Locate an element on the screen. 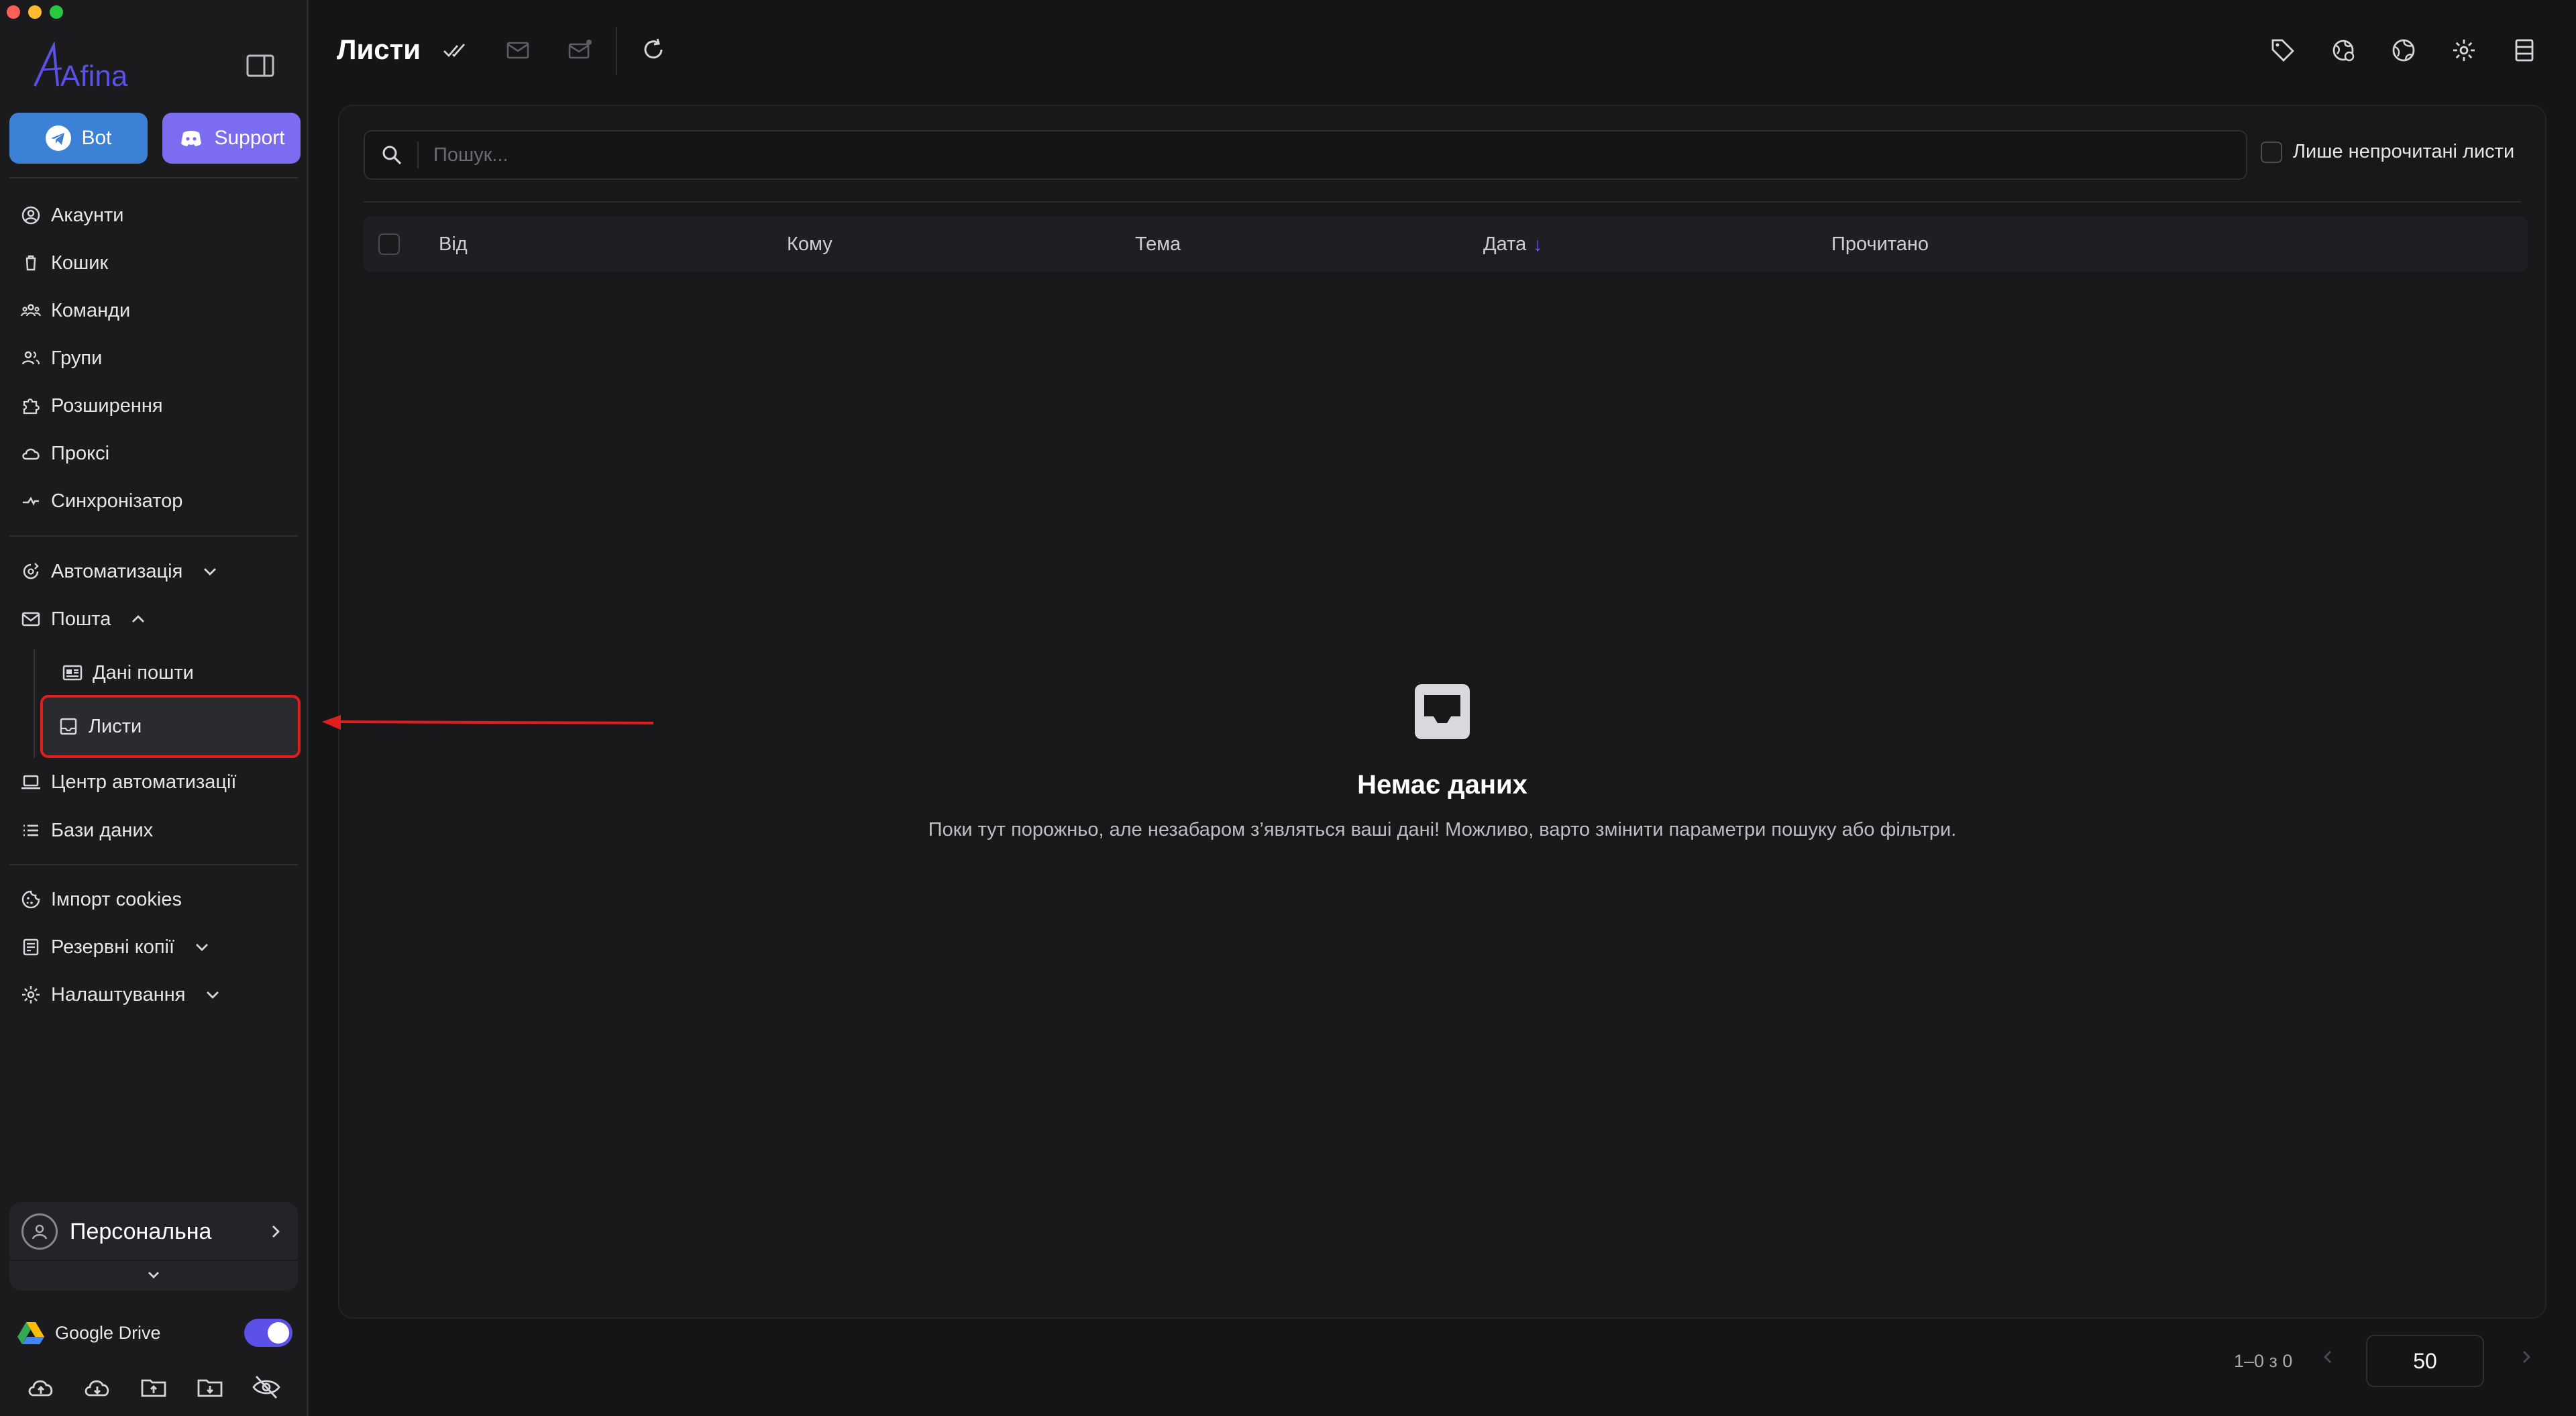 This screenshot has width=2576, height=1416. trash-icon is located at coordinates (30, 263).